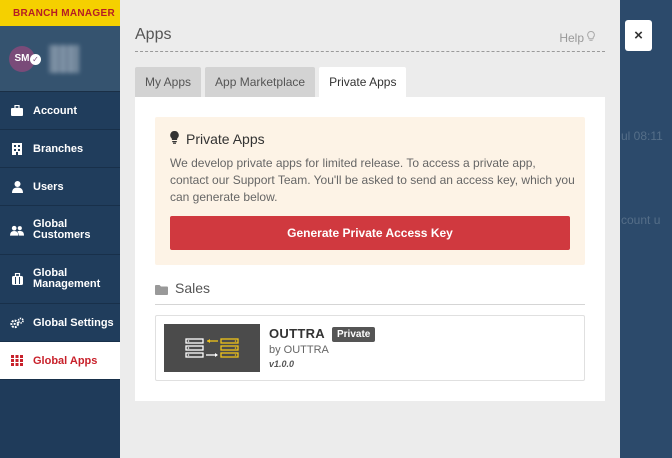  Describe the element at coordinates (297, 333) in the screenshot. I see `app-name: OUTTRA` at that location.